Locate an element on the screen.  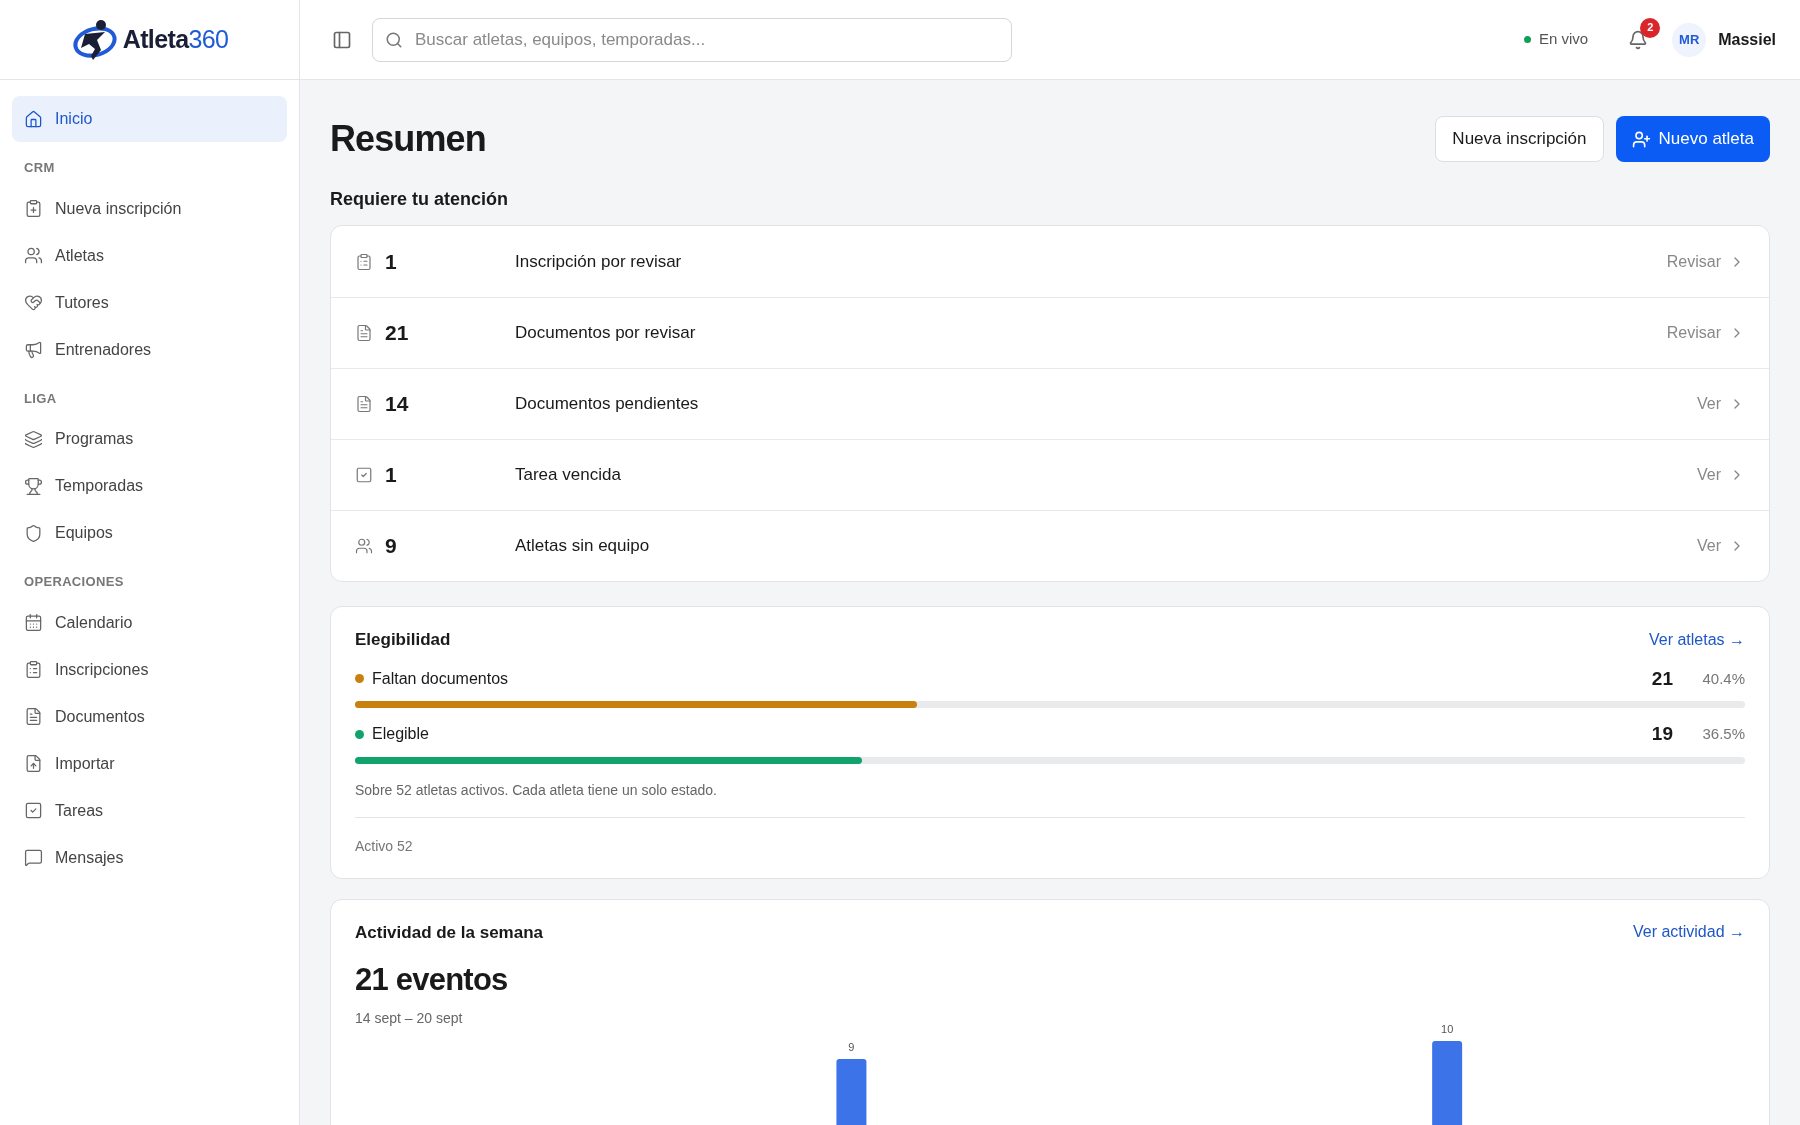
status-count: 19 is located at coordinates (1662, 734).